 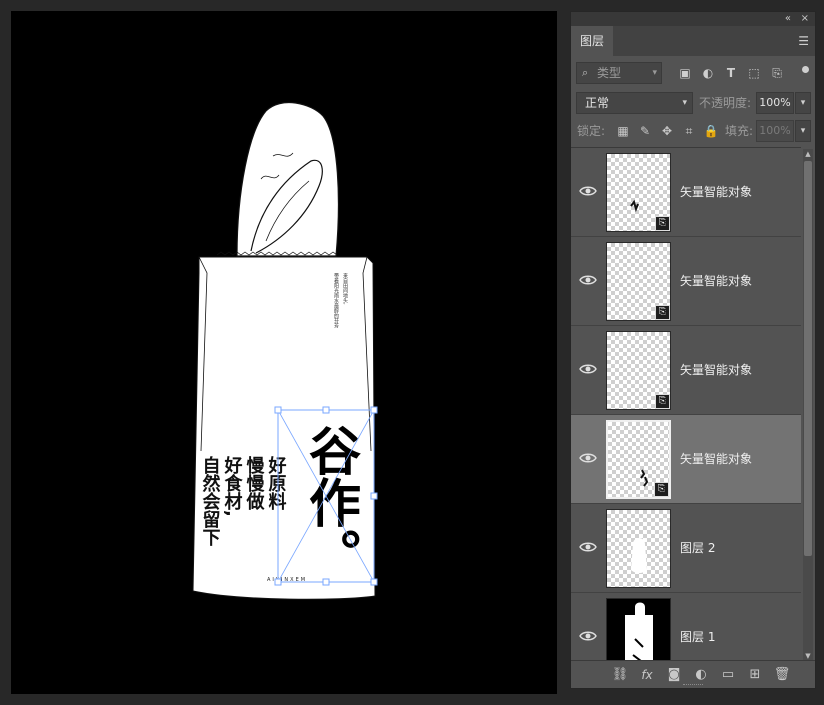 I want to click on opacity-dropdown-icon: ▾, so click(x=803, y=103).